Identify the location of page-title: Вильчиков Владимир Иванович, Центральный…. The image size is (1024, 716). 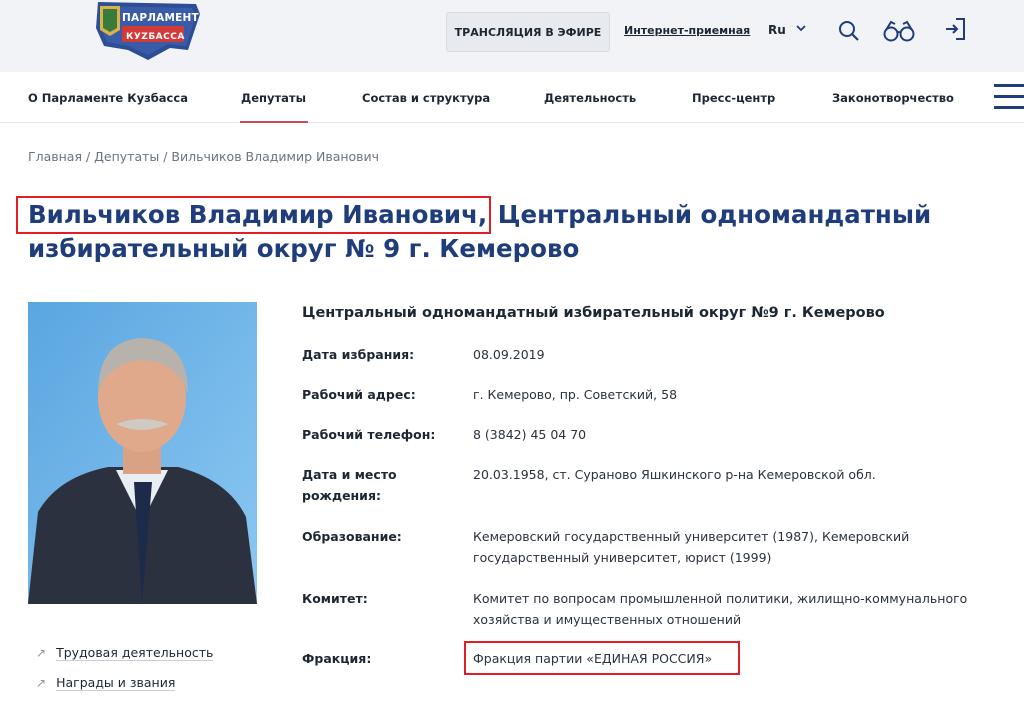
(501, 231).